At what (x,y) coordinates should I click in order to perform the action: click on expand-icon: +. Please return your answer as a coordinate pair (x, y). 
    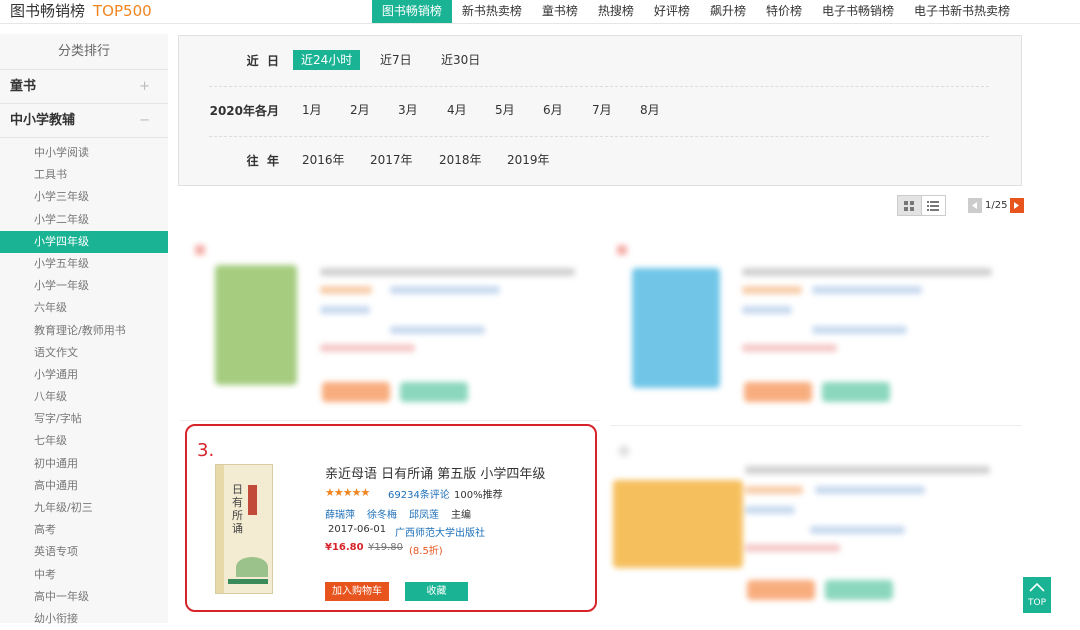
    Looking at the image, I should click on (144, 87).